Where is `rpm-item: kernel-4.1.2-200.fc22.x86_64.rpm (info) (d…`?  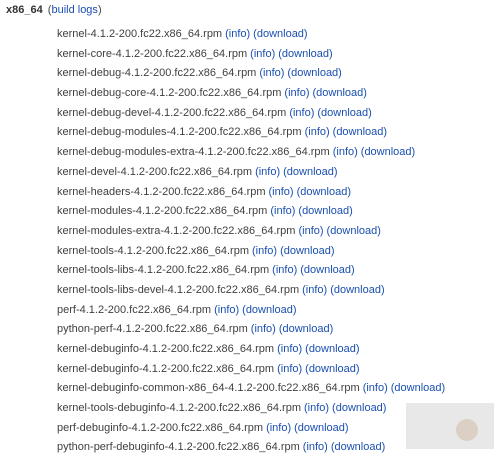
rpm-item: kernel-4.1.2-200.fc22.x86_64.rpm (info) (d… is located at coordinates (251, 35).